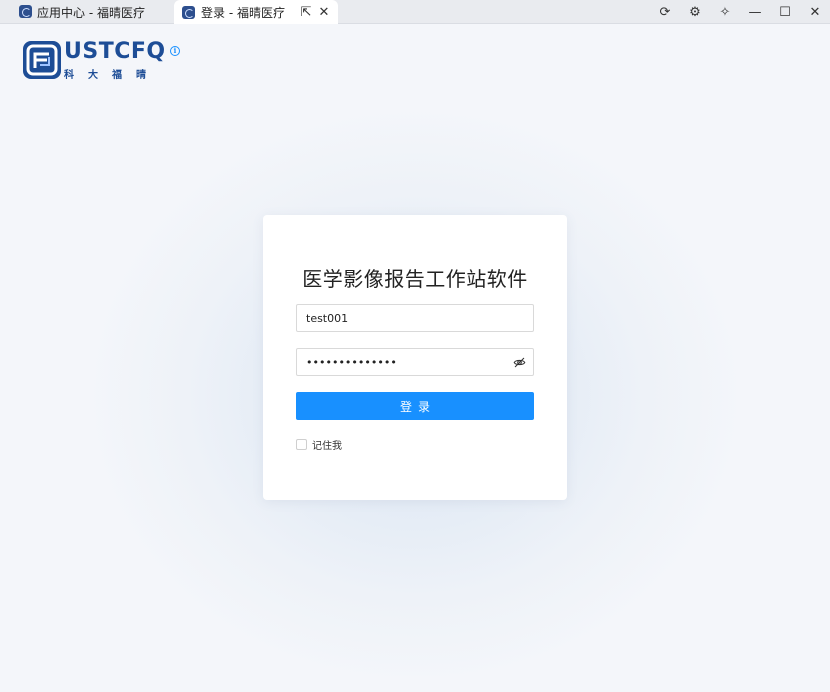  I want to click on info-icon: i, so click(175, 51).